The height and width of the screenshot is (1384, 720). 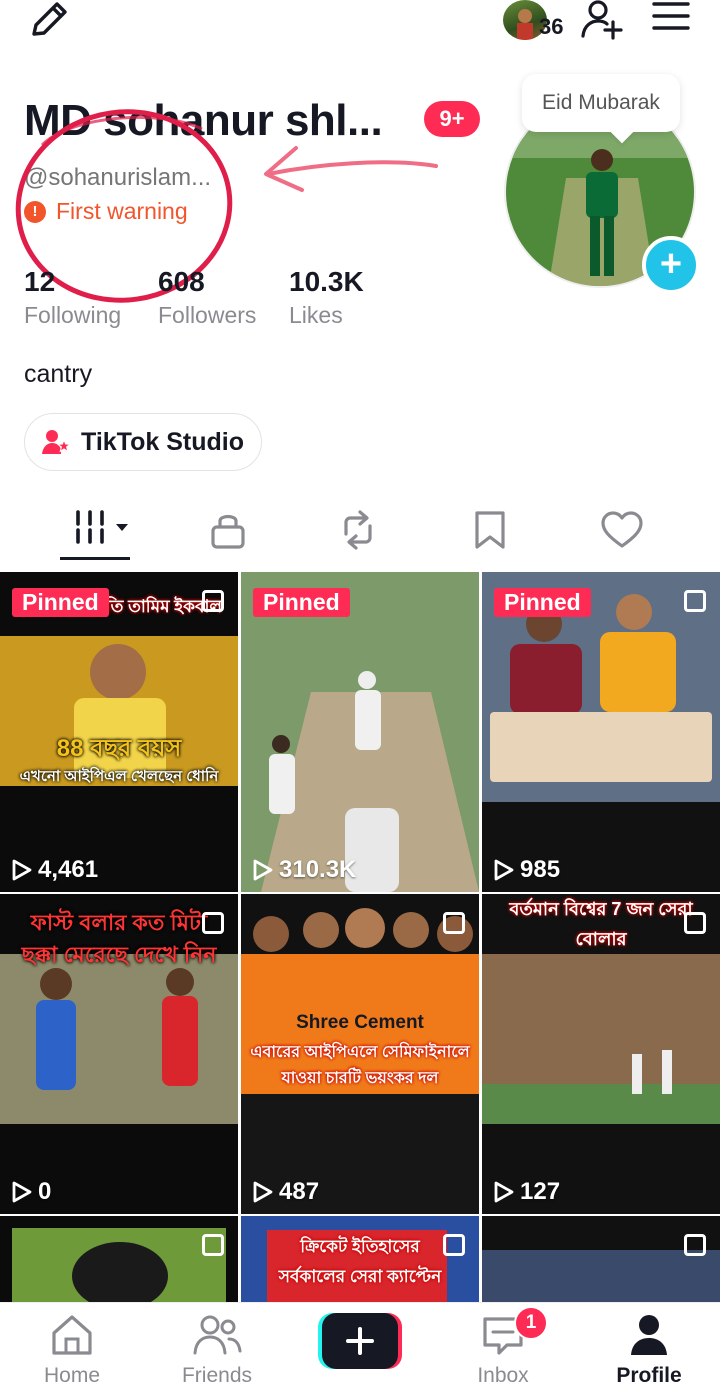 I want to click on tab-private, so click(x=228, y=530).